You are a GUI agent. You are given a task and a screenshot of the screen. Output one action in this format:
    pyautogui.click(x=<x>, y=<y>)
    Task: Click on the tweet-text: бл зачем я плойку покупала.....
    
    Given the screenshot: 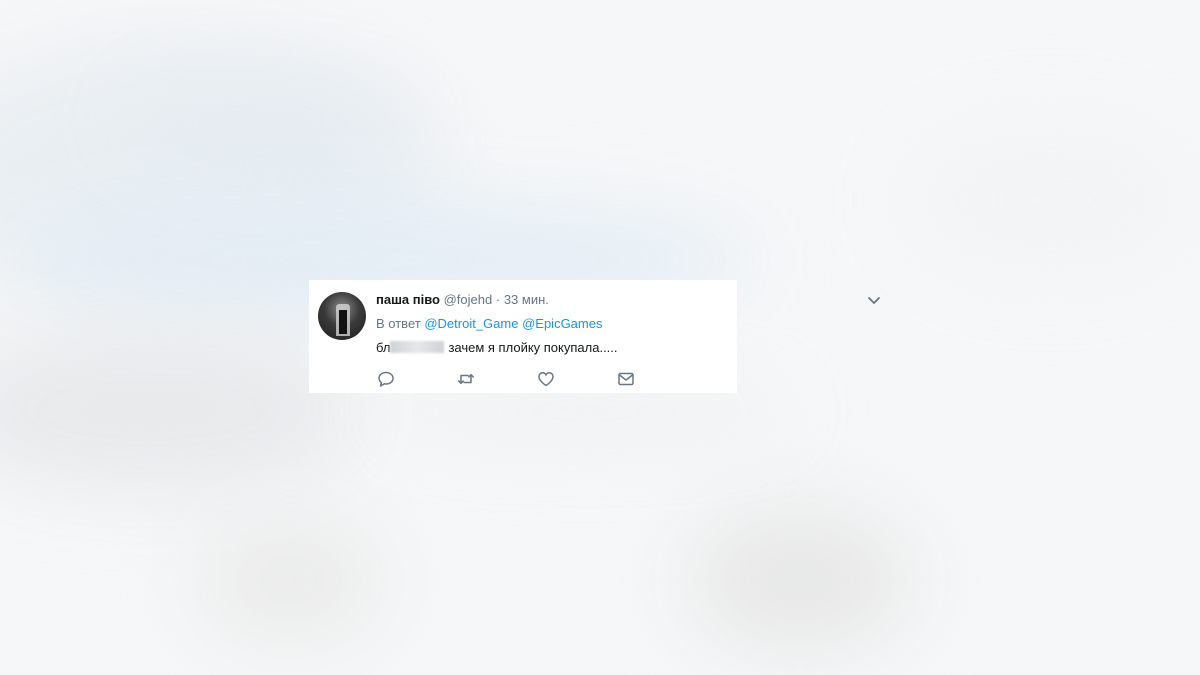 What is the action you would take?
    pyautogui.click(x=497, y=348)
    